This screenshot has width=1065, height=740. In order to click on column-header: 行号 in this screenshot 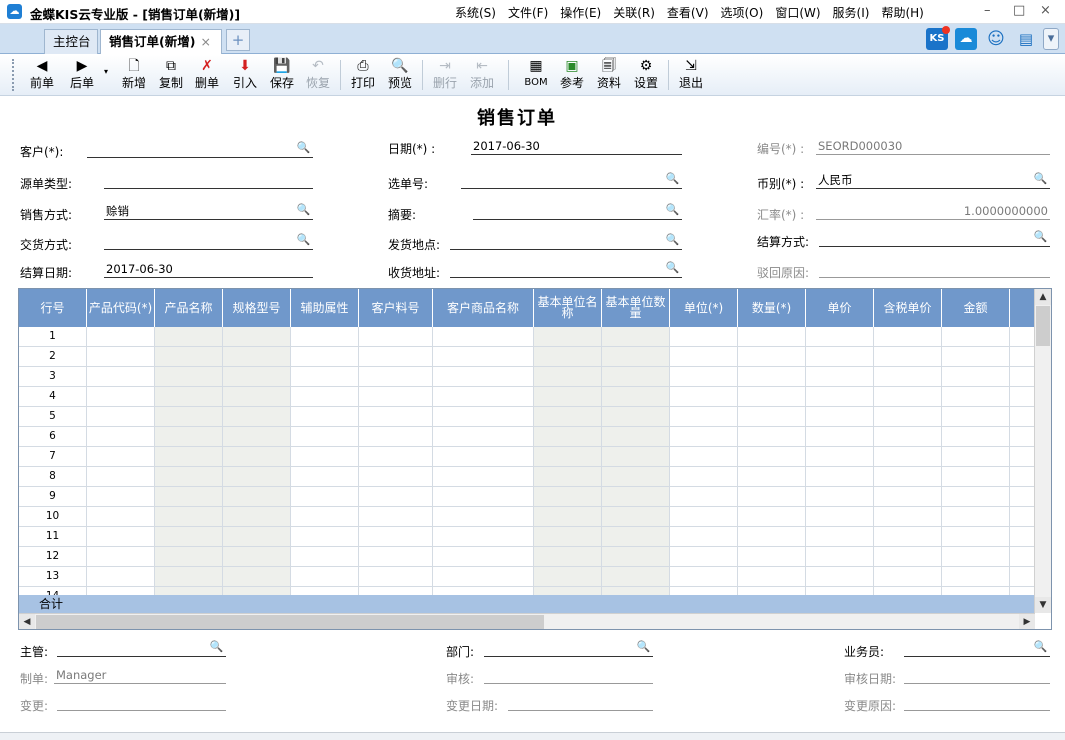, I will do `click(53, 308)`.